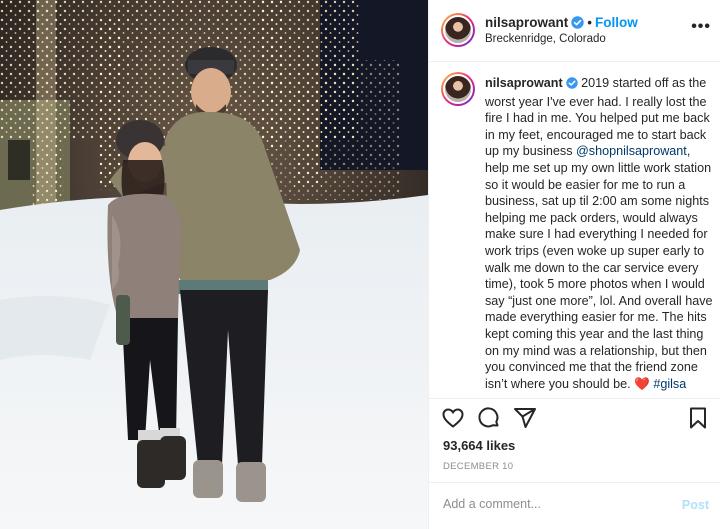 The height and width of the screenshot is (529, 720). What do you see at coordinates (695, 505) in the screenshot?
I see `post-comment-button: Post` at bounding box center [695, 505].